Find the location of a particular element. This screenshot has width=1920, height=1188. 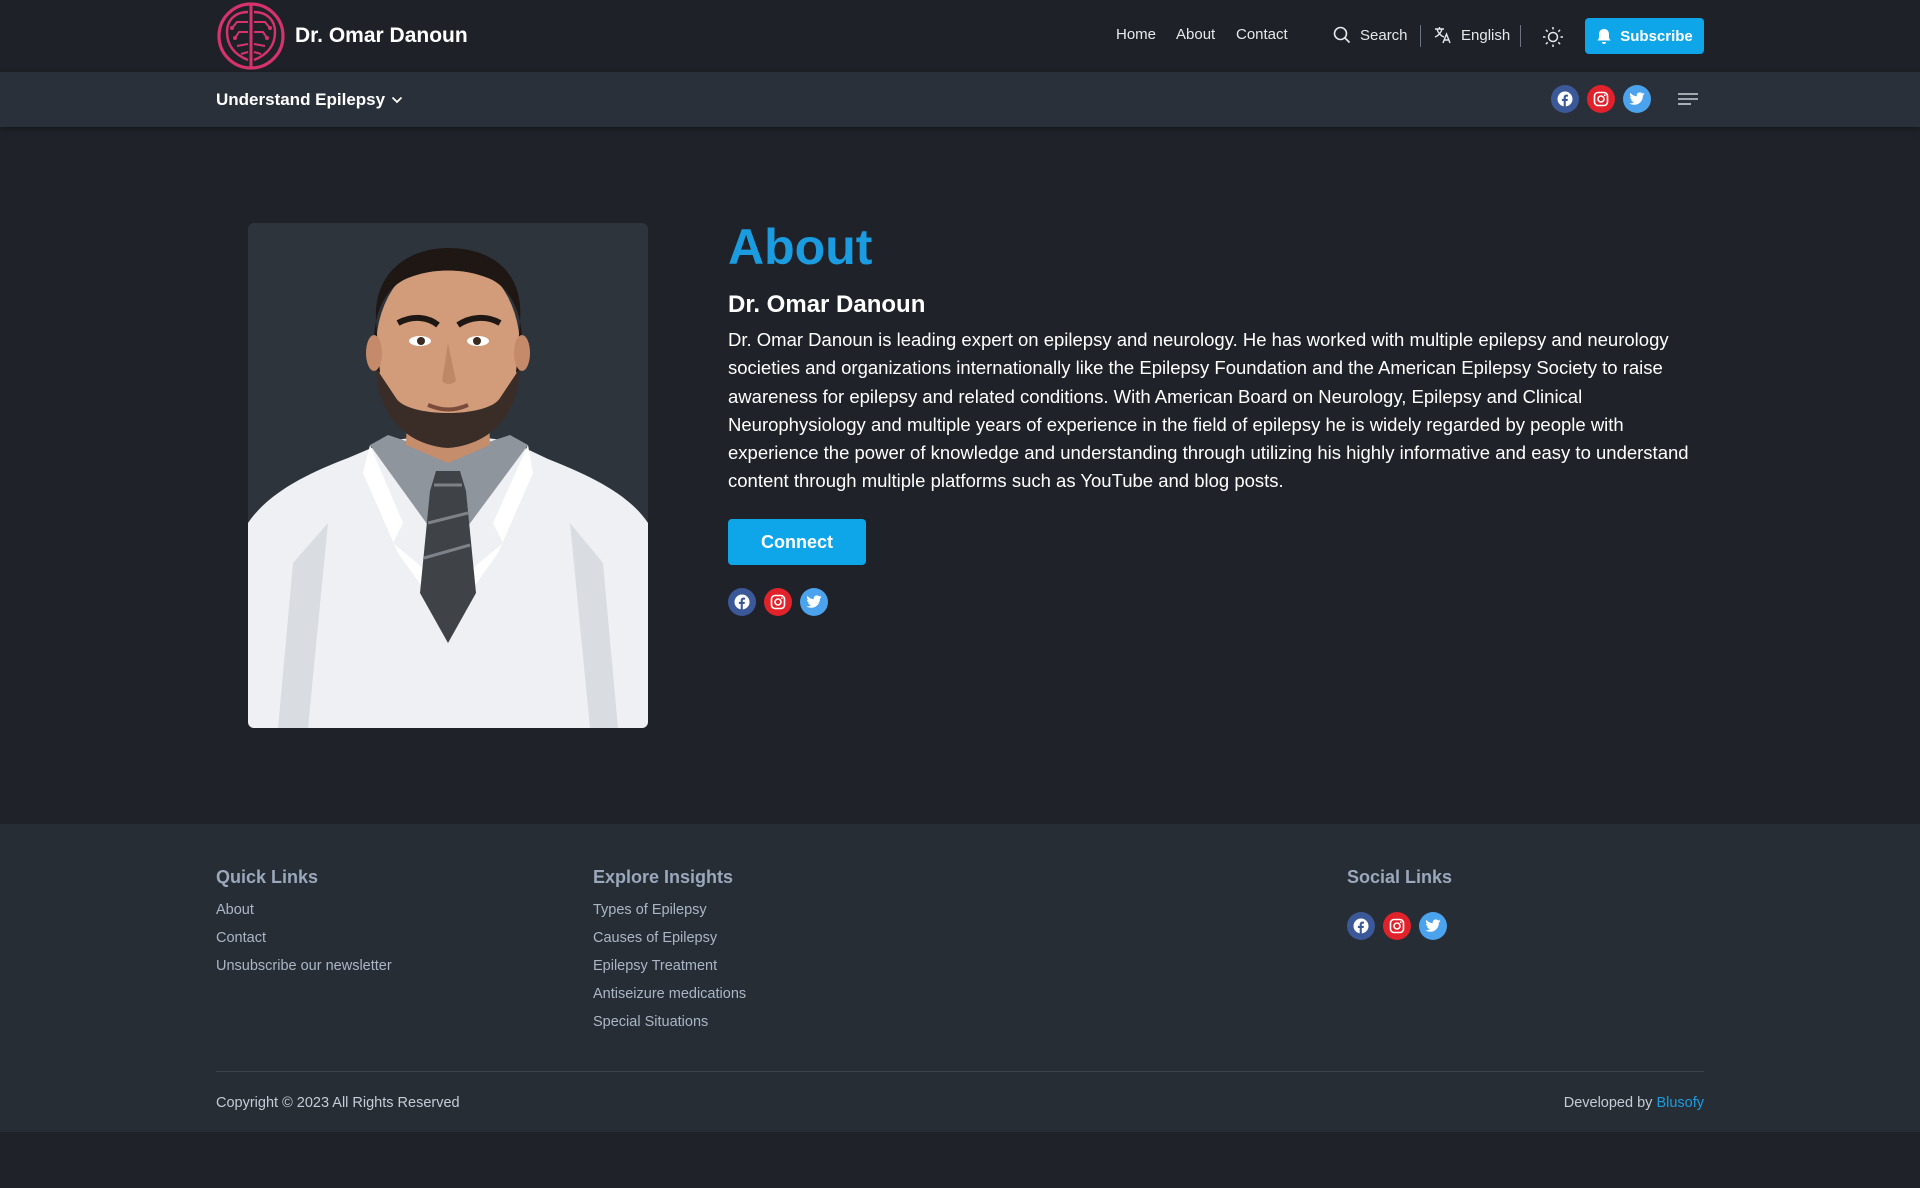

nav-link-home: Home is located at coordinates (1136, 34).